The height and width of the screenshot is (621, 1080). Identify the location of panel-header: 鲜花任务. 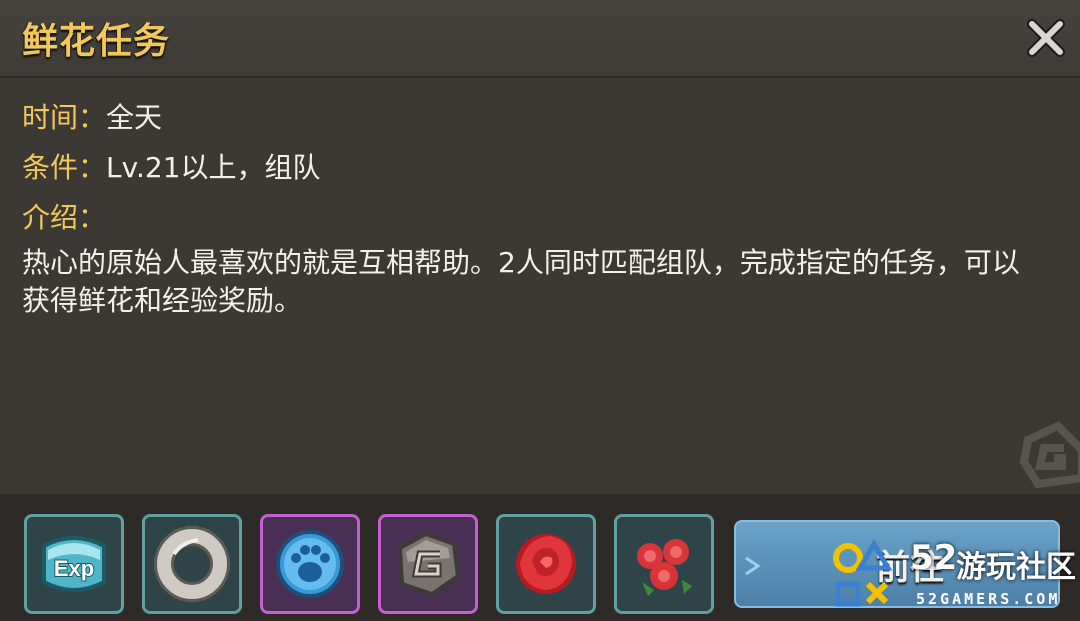
(540, 39).